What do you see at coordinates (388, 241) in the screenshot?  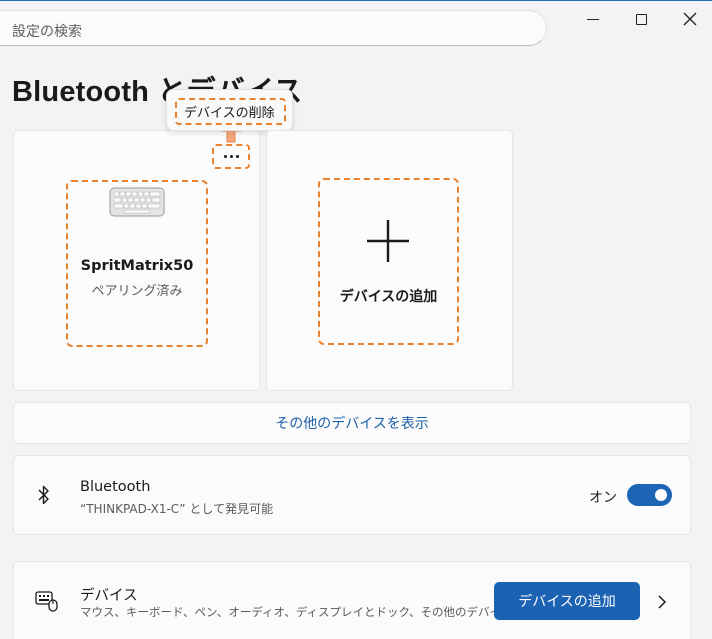 I see `plus-icon` at bounding box center [388, 241].